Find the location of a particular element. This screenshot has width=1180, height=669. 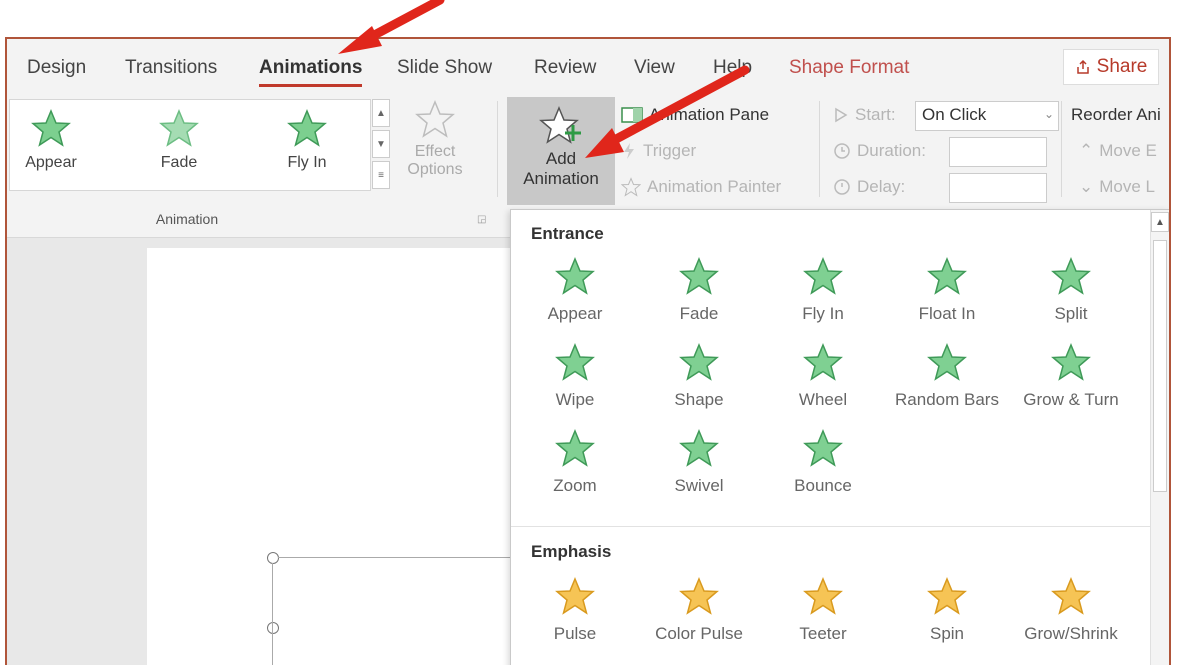

start-label: Start: is located at coordinates (864, 115).